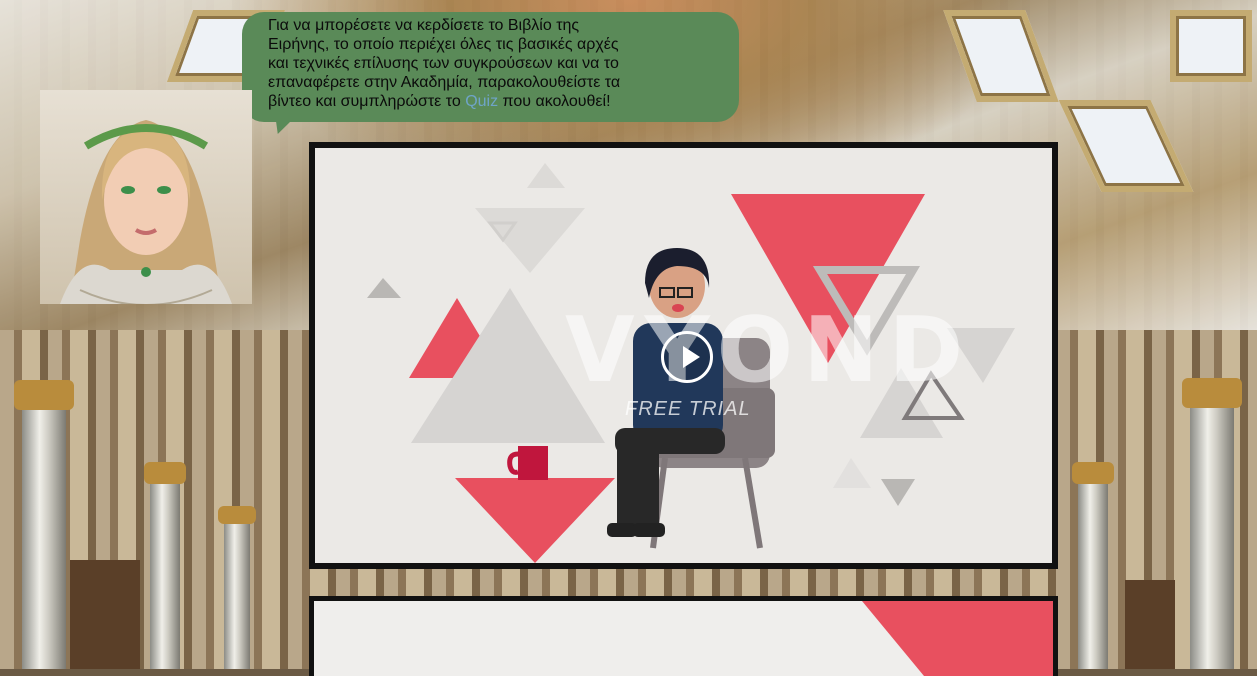 This screenshot has width=1257, height=676. What do you see at coordinates (533, 463) in the screenshot?
I see `mug` at bounding box center [533, 463].